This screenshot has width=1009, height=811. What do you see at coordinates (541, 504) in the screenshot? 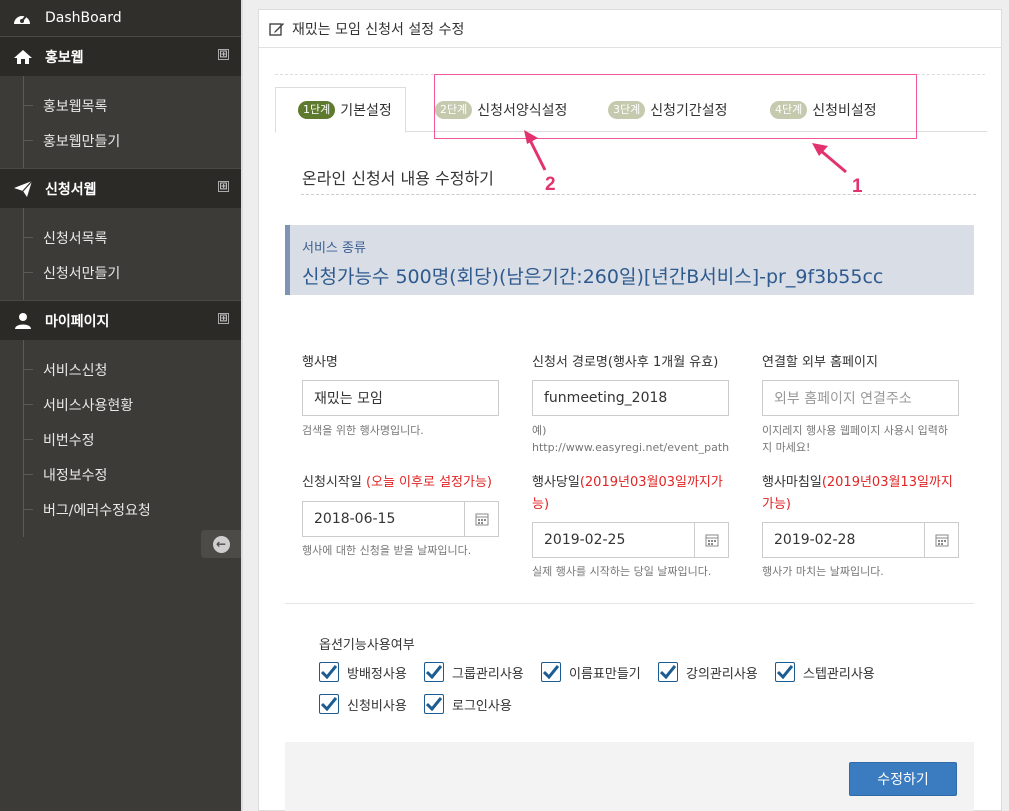
I see `event-day-note-cont: 능)` at bounding box center [541, 504].